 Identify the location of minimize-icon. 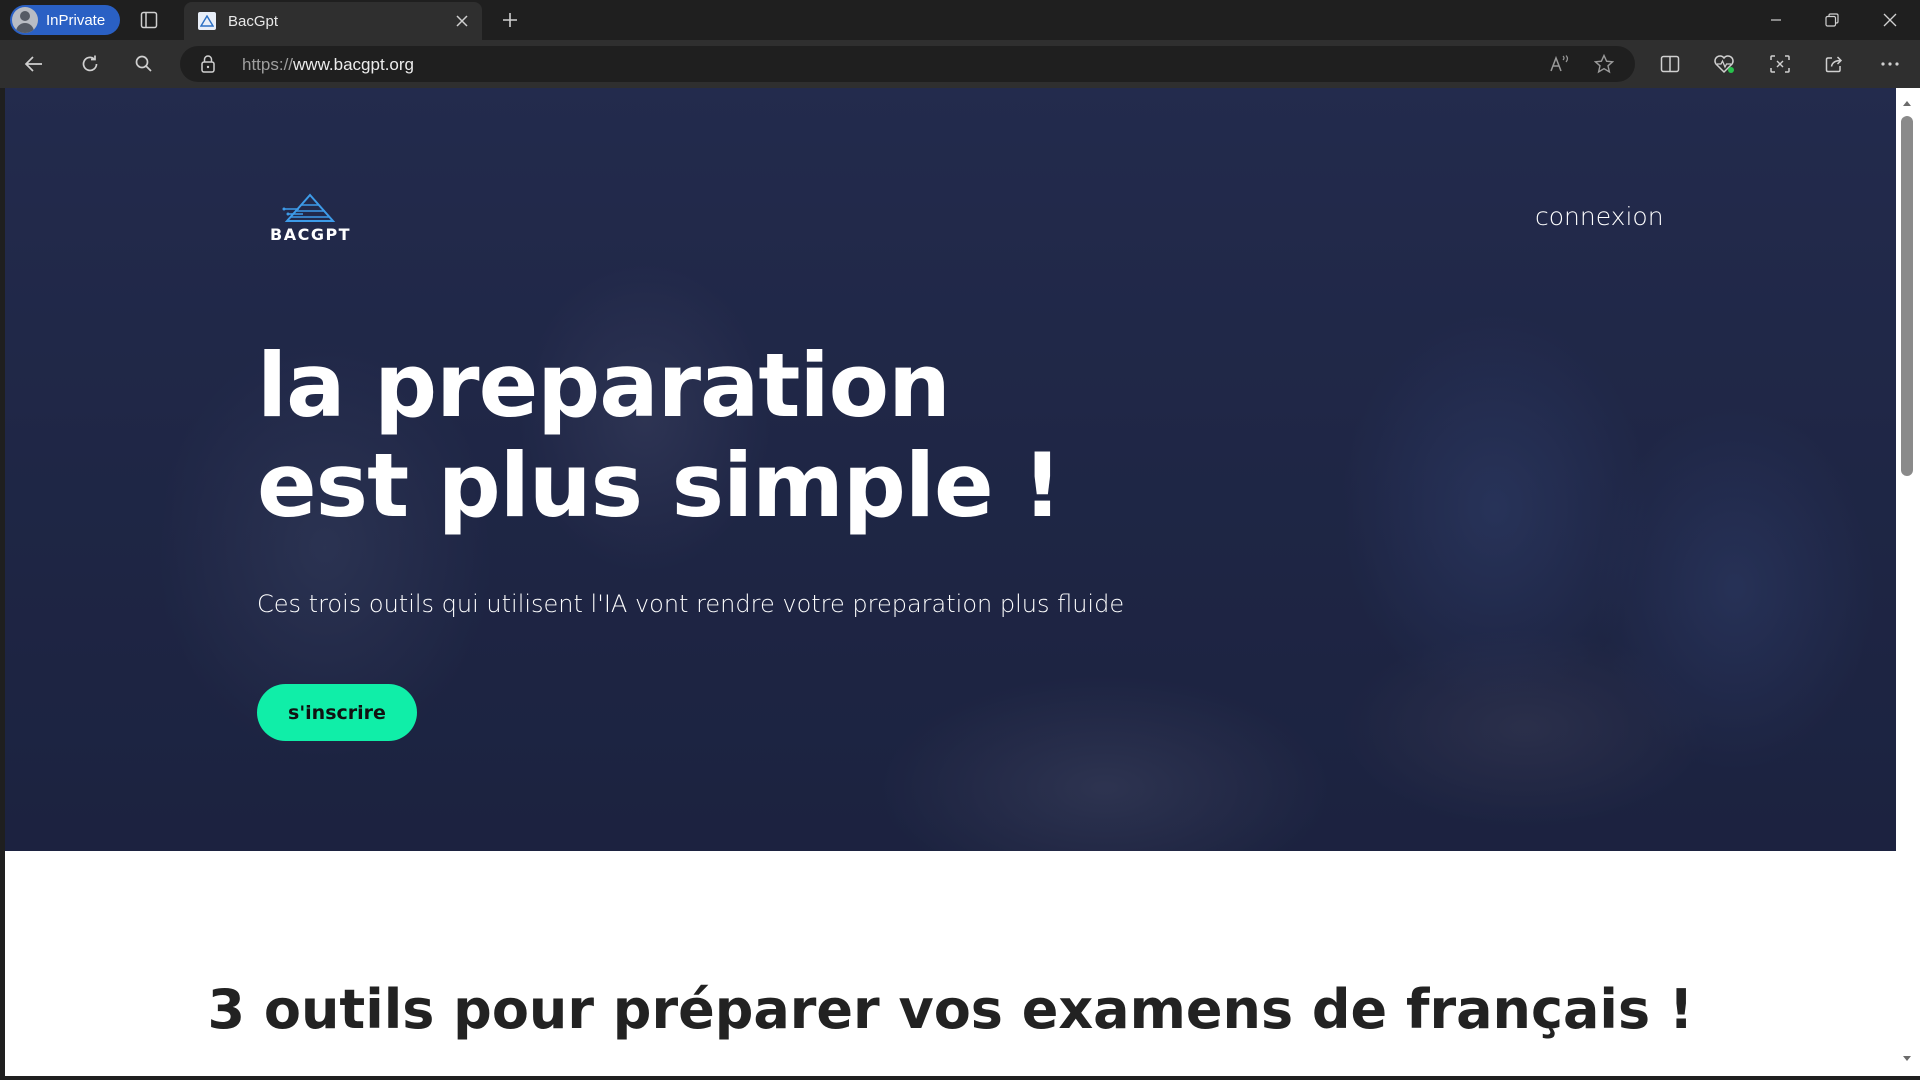
(1776, 20).